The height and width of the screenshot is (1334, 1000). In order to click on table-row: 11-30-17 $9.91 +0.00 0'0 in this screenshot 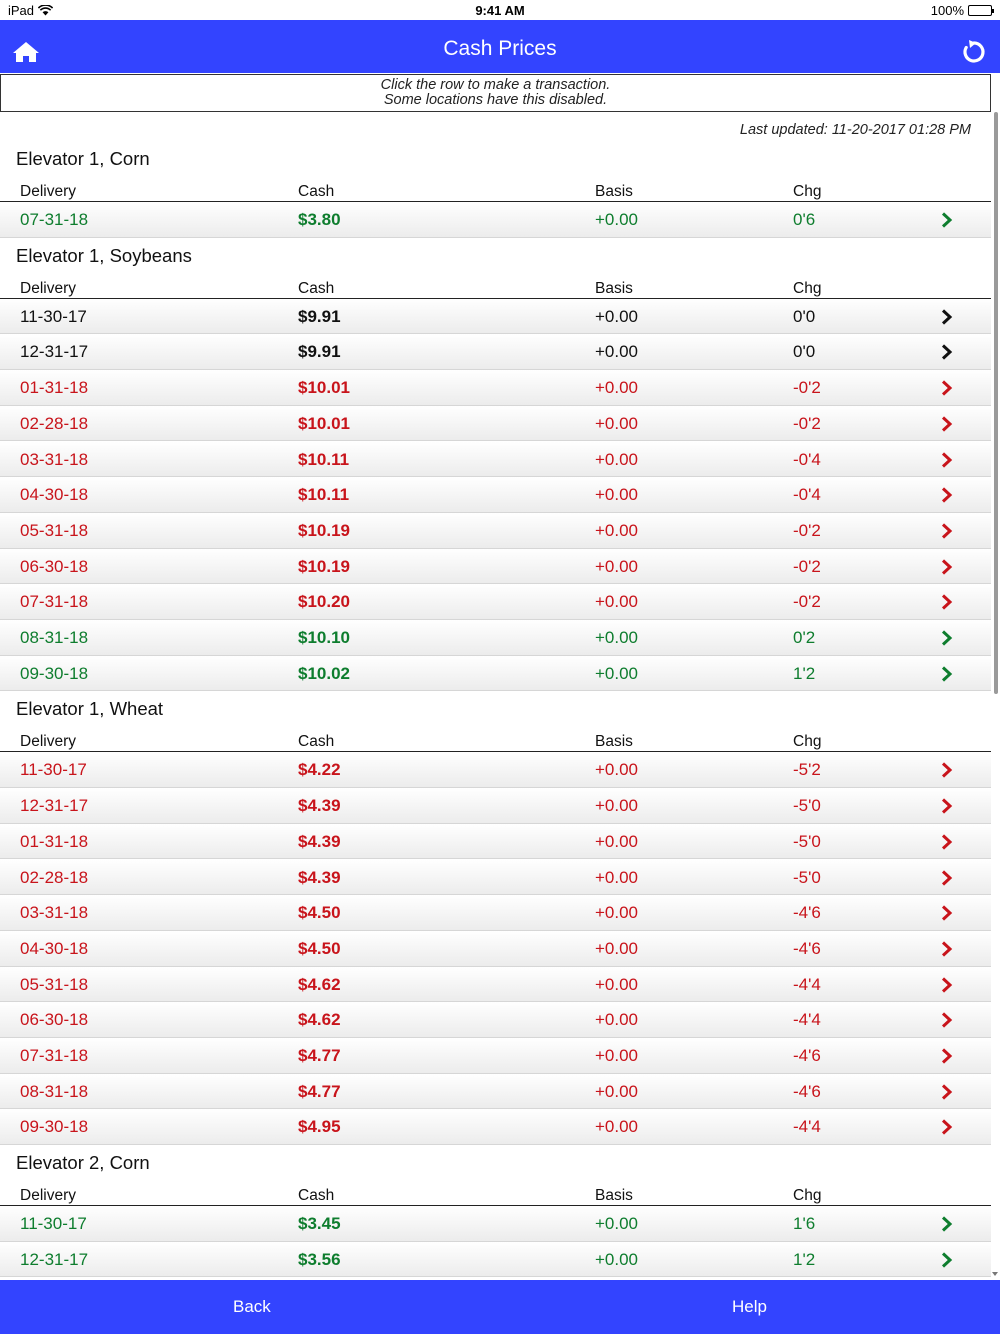, I will do `click(495, 316)`.